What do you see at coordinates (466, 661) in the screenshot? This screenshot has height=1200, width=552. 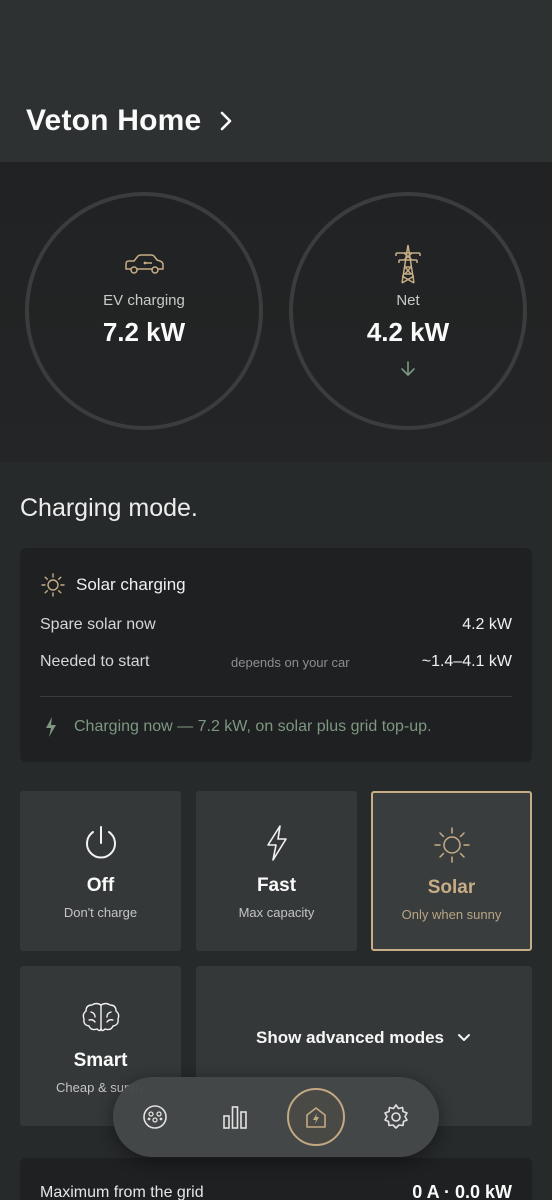 I see `row-value: ~1.4–4.1 kW` at bounding box center [466, 661].